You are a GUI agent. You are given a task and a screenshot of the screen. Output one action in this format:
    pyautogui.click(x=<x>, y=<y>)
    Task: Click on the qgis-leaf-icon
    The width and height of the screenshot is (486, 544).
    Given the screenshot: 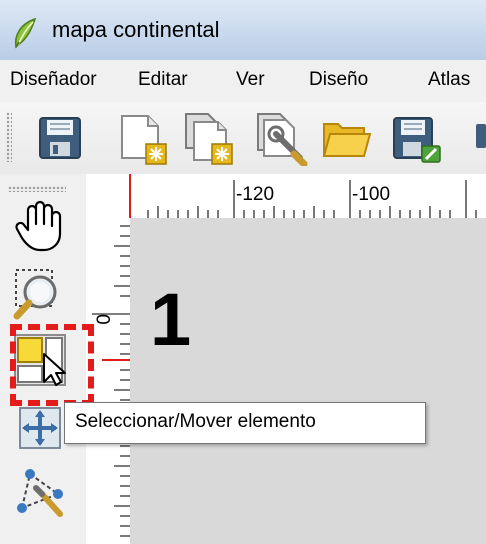 What is the action you would take?
    pyautogui.click(x=24, y=33)
    